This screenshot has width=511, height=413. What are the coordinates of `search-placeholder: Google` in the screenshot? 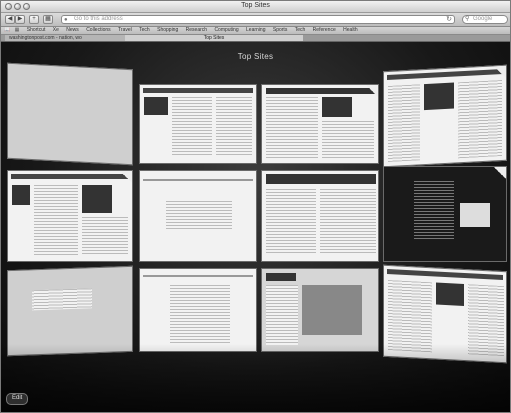 It's located at (483, 19).